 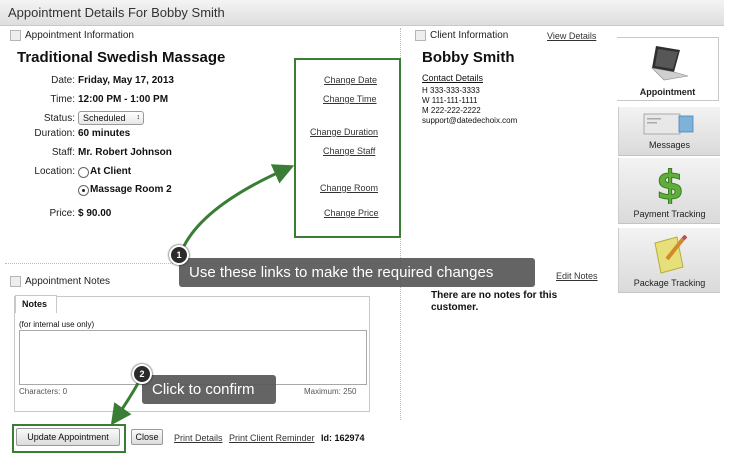 What do you see at coordinates (577, 276) in the screenshot?
I see `edit-notes-link: Edit Notes` at bounding box center [577, 276].